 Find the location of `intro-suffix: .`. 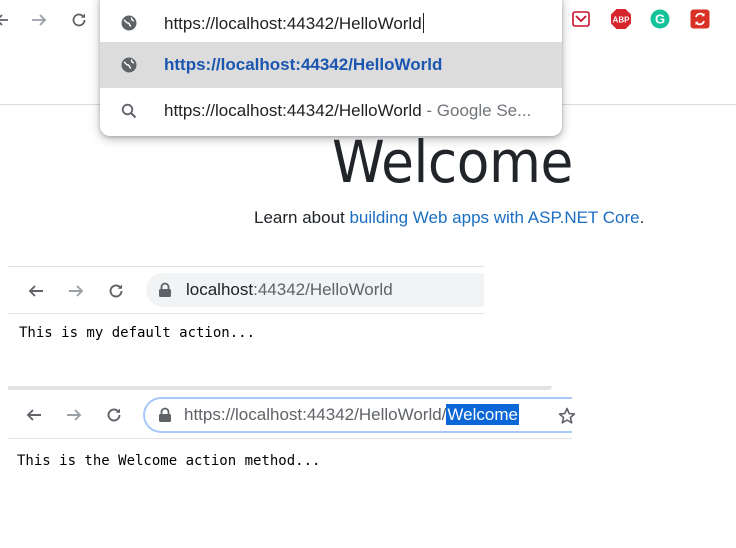

intro-suffix: . is located at coordinates (642, 217).